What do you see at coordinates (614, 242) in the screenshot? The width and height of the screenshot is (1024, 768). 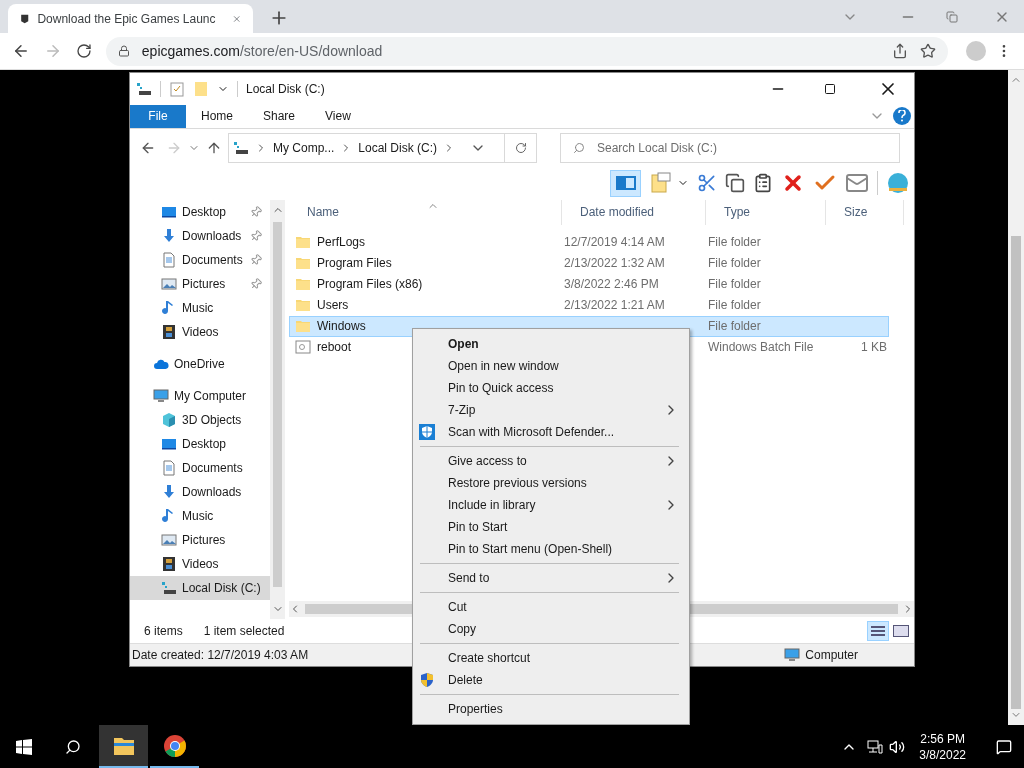 I see `date-cell: 12/7/2019 4:14 AM` at bounding box center [614, 242].